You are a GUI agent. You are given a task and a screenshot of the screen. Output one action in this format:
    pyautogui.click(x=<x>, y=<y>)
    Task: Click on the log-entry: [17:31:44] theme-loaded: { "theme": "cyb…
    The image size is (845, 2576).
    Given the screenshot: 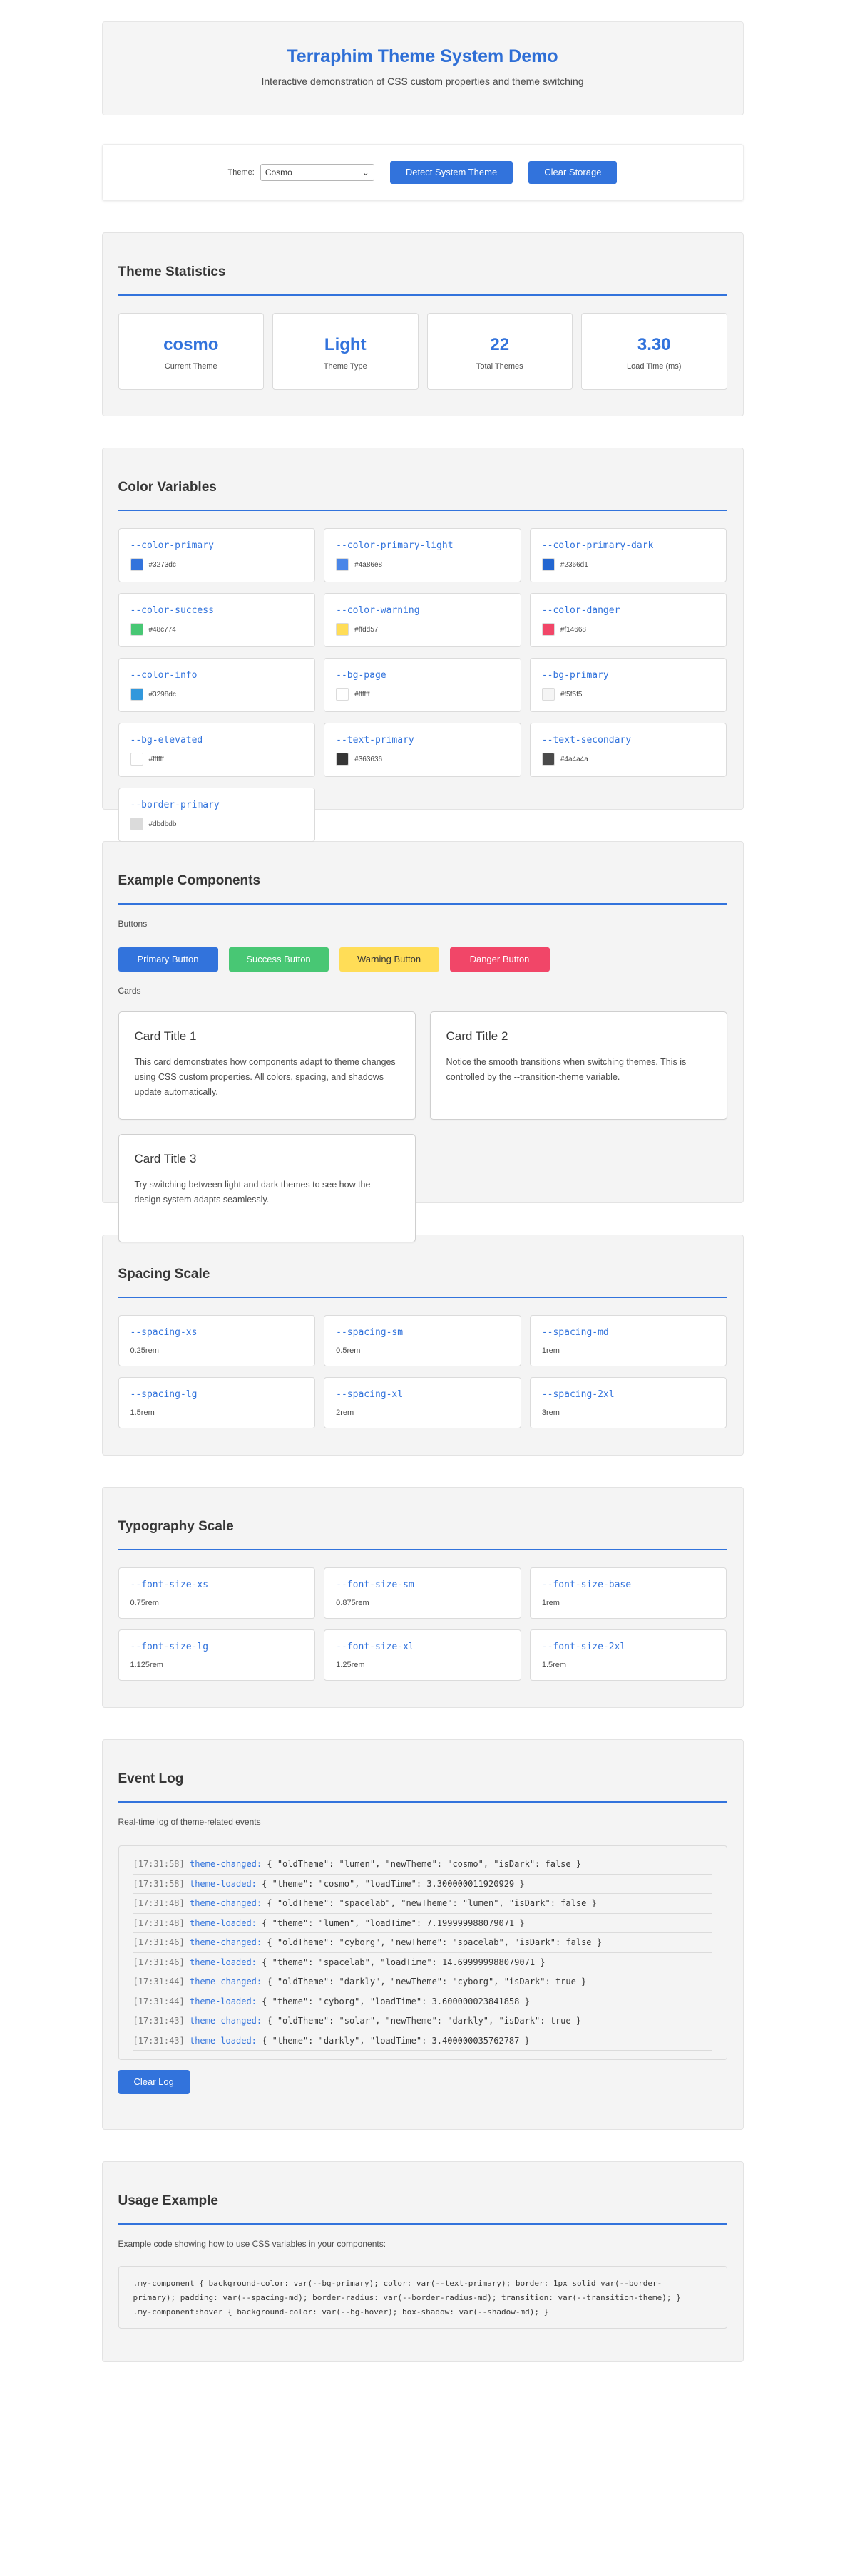 What is the action you would take?
    pyautogui.click(x=422, y=2001)
    